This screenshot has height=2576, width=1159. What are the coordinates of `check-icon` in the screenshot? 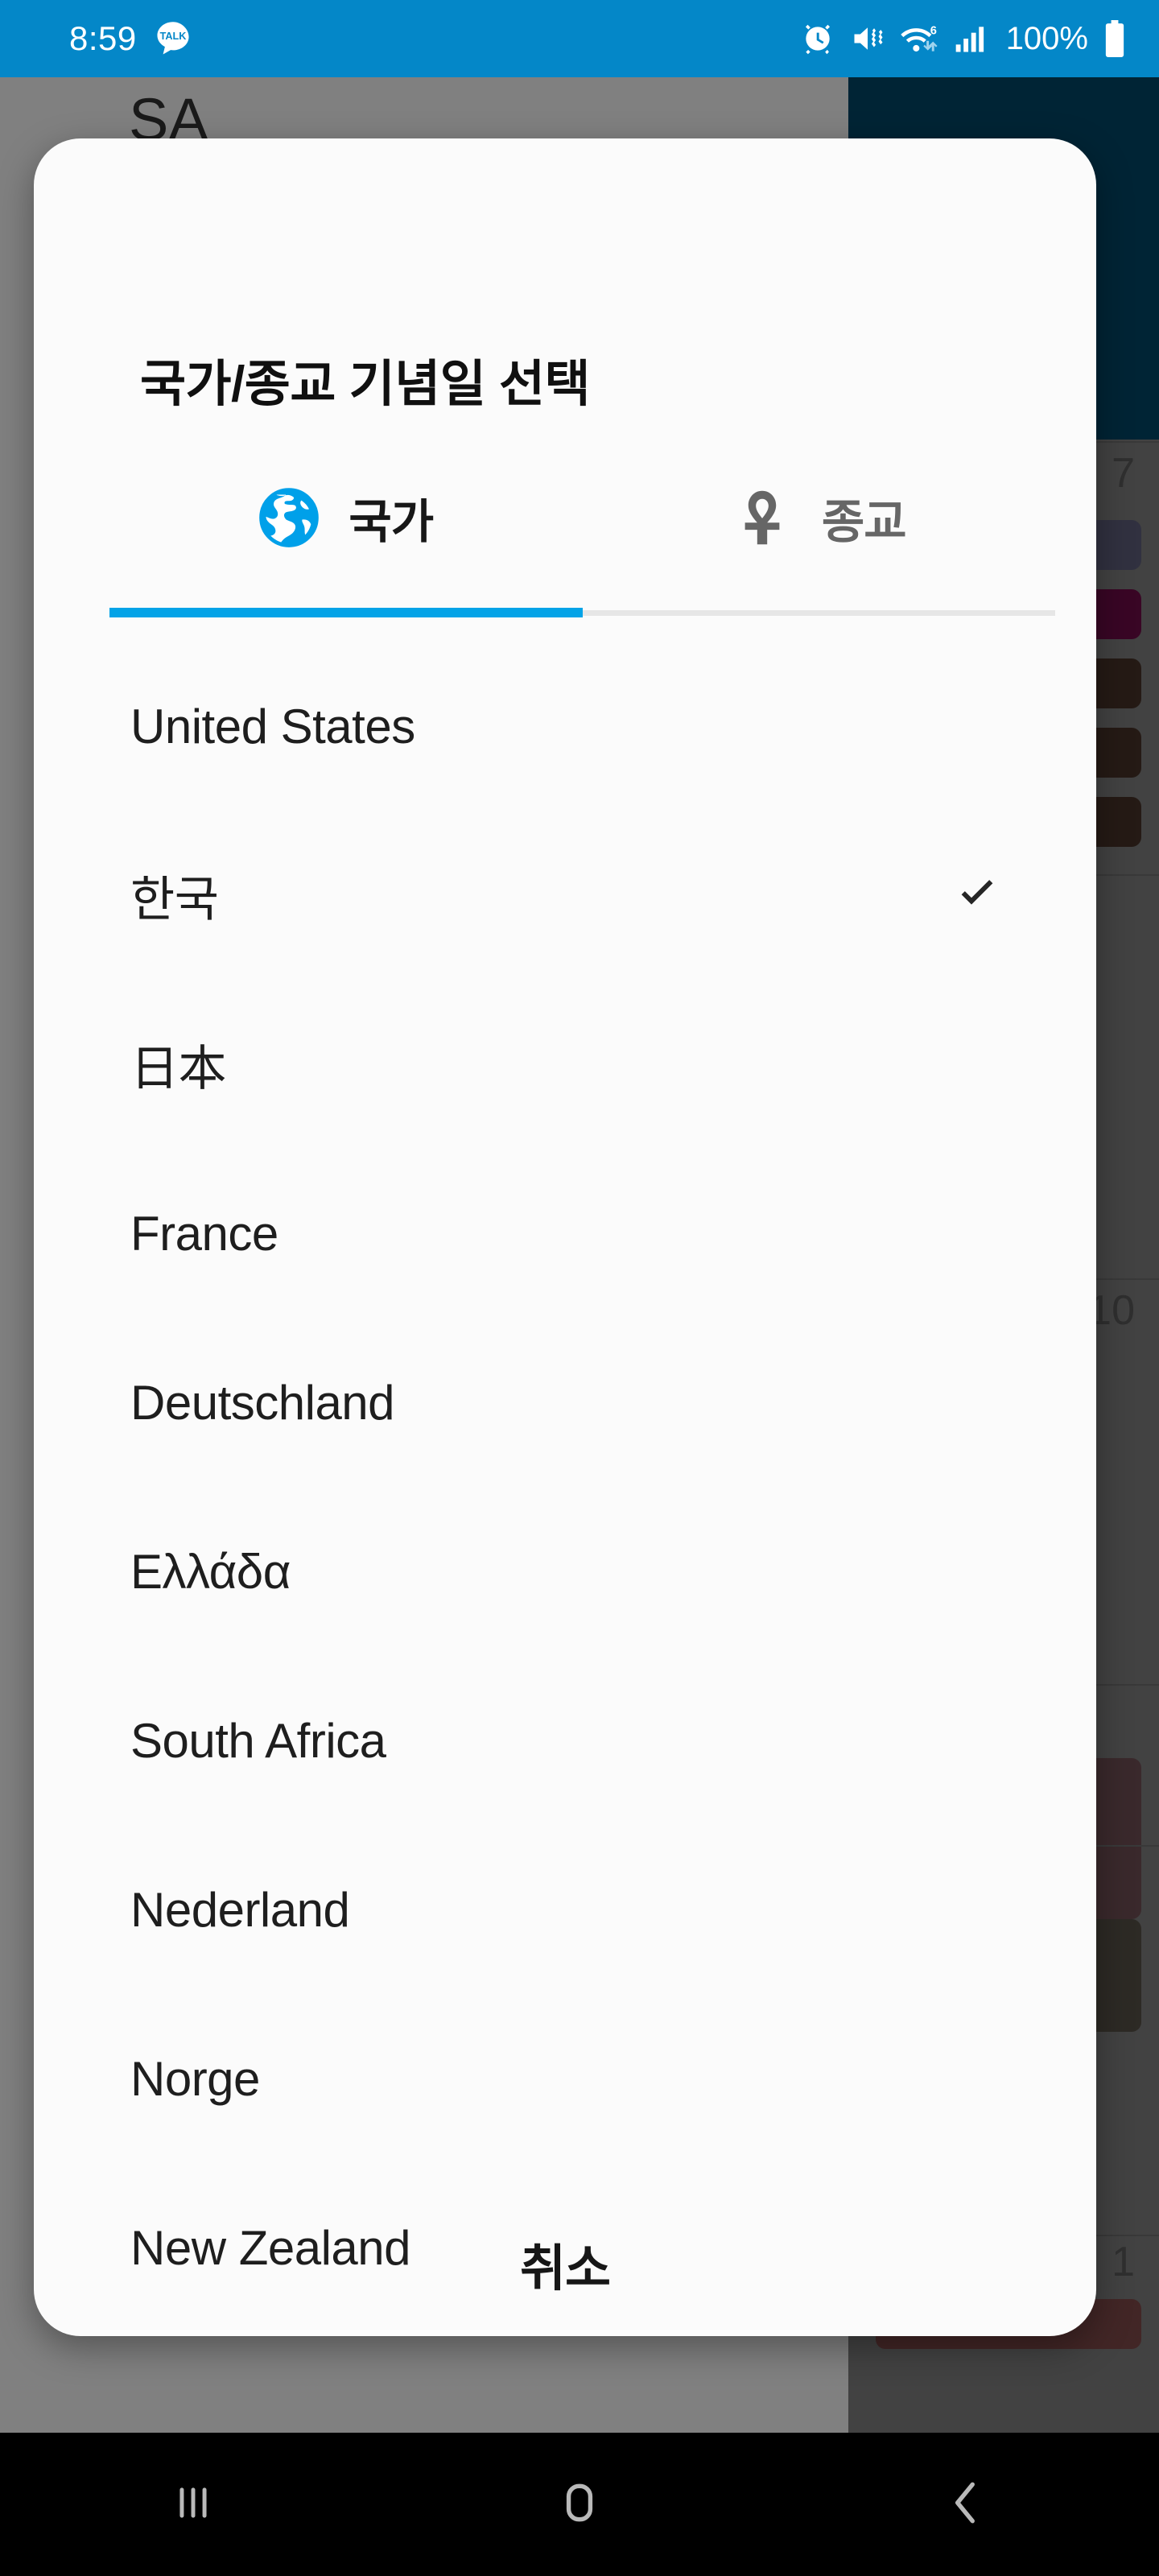 It's located at (977, 895).